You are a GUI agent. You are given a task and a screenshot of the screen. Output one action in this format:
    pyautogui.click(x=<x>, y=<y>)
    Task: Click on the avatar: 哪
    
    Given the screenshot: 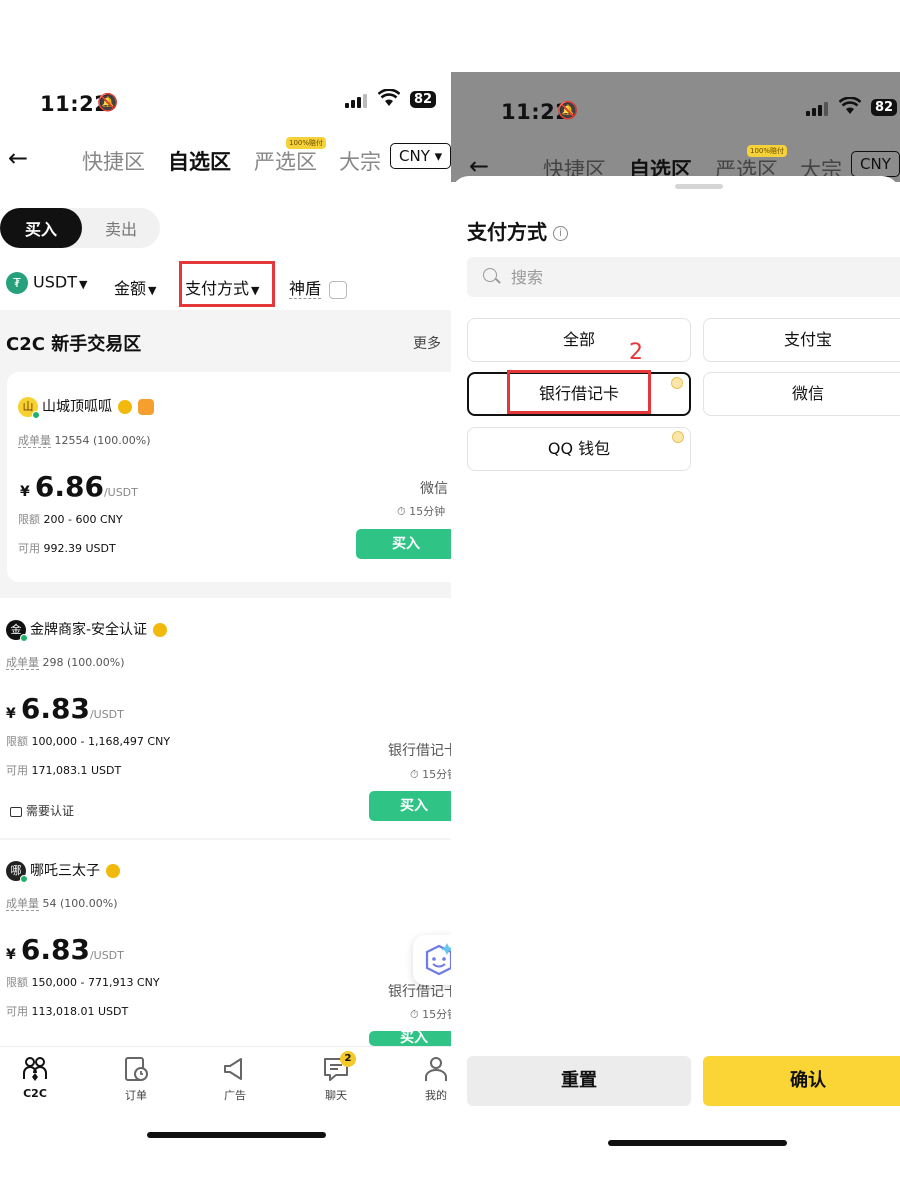 What is the action you would take?
    pyautogui.click(x=17, y=872)
    